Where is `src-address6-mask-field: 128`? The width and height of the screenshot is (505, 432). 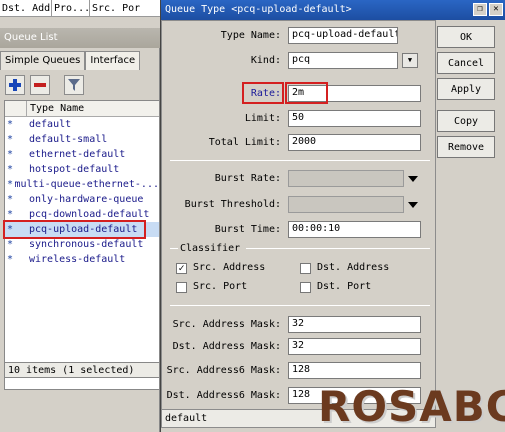
src-address6-mask-field: 128 is located at coordinates (354, 370).